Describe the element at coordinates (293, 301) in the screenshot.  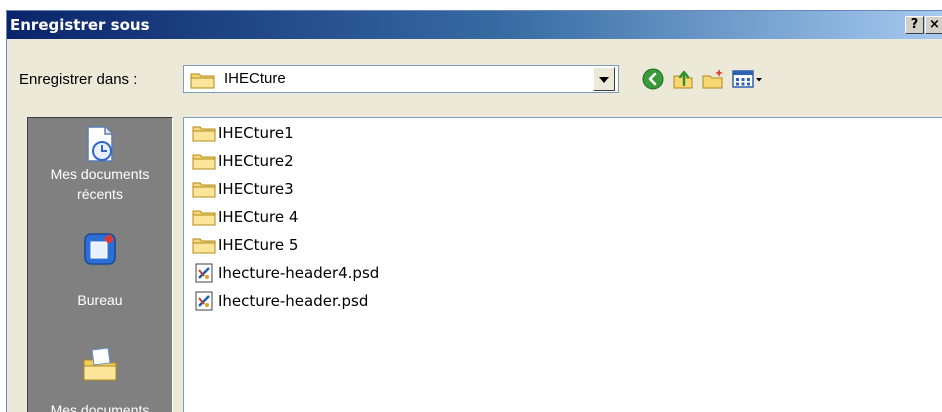
I see `file-name: Ihecture-header.psd` at that location.